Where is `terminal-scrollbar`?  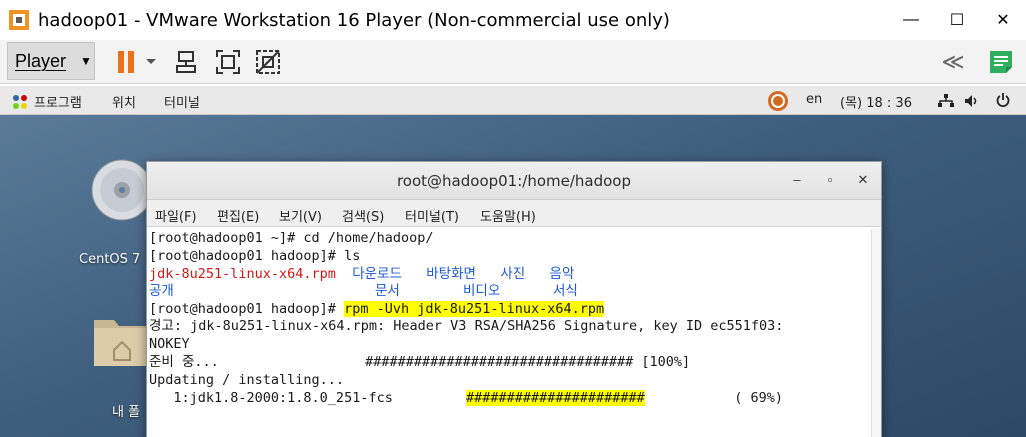
terminal-scrollbar is located at coordinates (876, 333).